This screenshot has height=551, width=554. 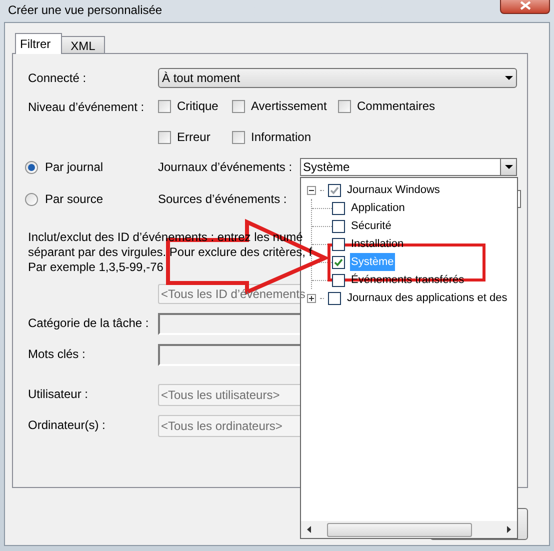 What do you see at coordinates (223, 199) in the screenshot?
I see `field-label: Sources d’événements :` at bounding box center [223, 199].